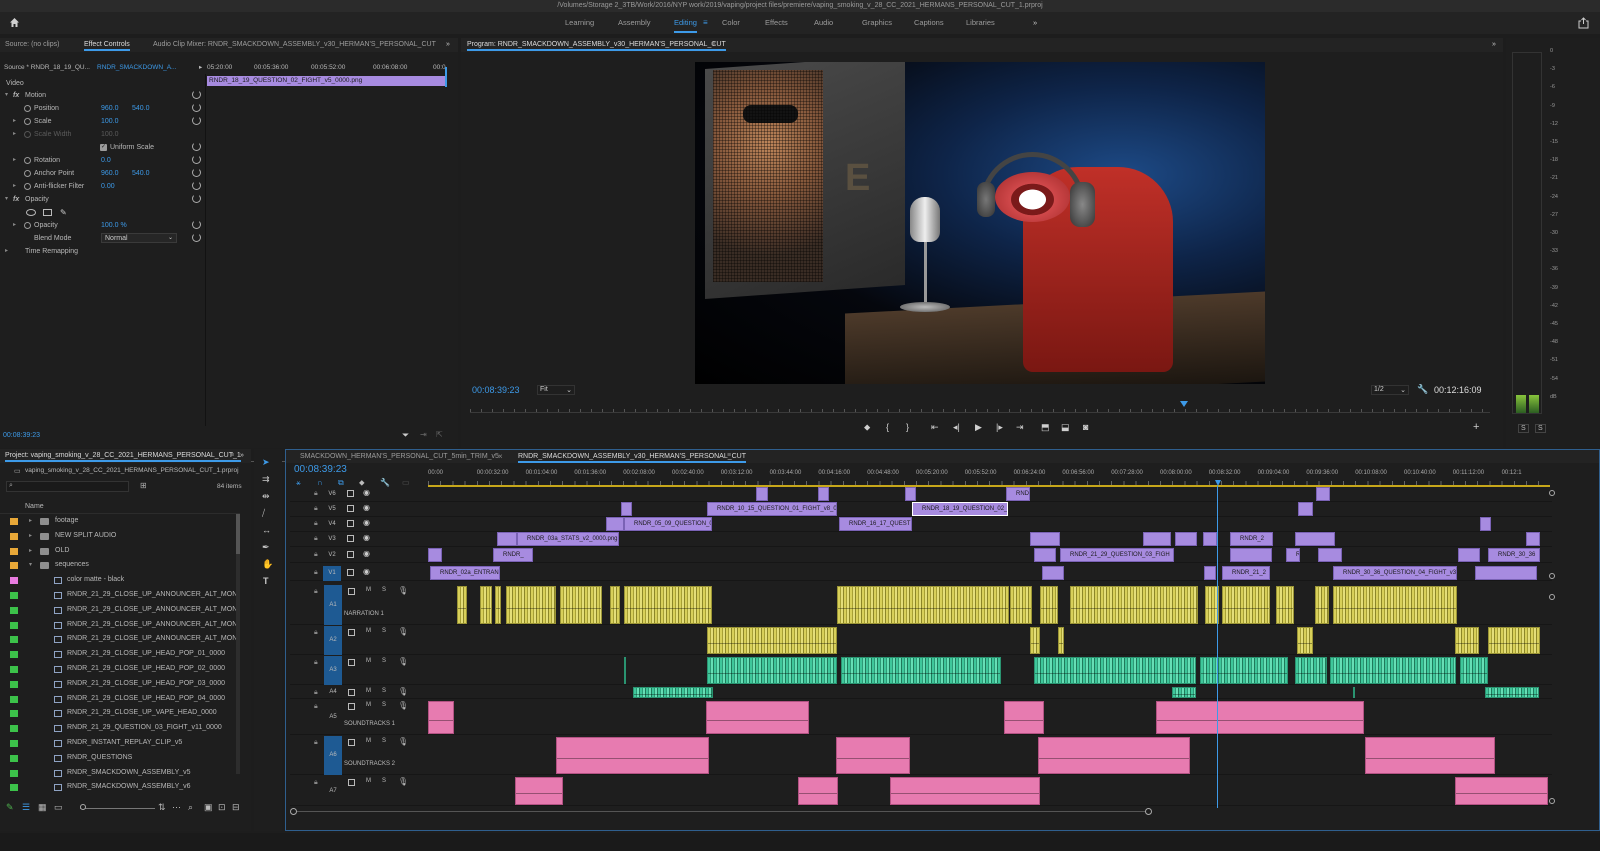 The height and width of the screenshot is (851, 1600). I want to click on video-clip: RNDR_21_29_QUESTION_03_FIGH, so click(1117, 555).